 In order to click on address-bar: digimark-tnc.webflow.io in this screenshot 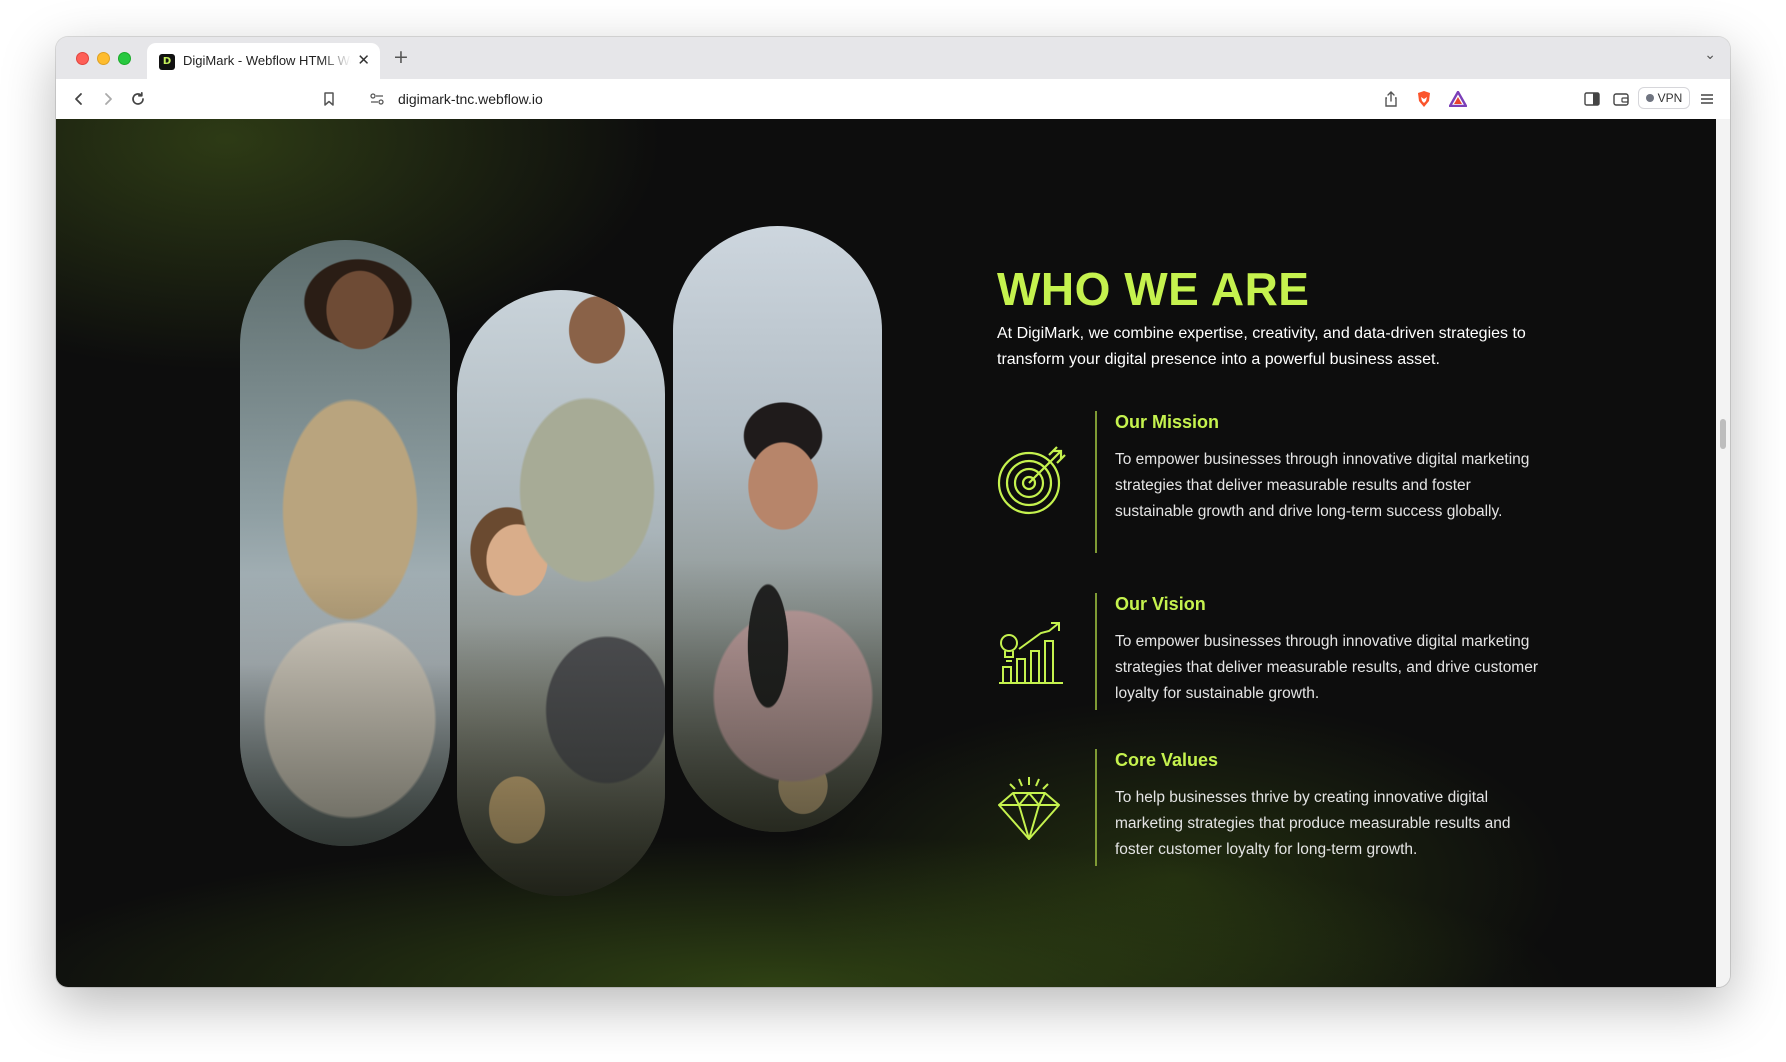, I will do `click(922, 99)`.